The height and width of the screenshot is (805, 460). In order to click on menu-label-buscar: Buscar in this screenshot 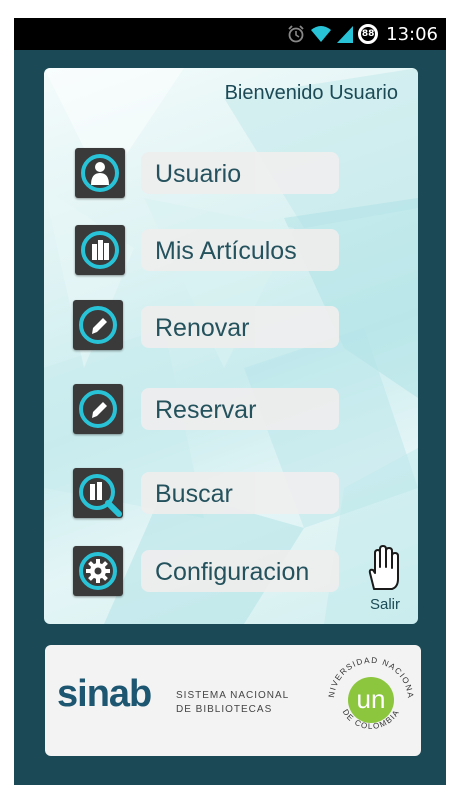, I will do `click(194, 494)`.